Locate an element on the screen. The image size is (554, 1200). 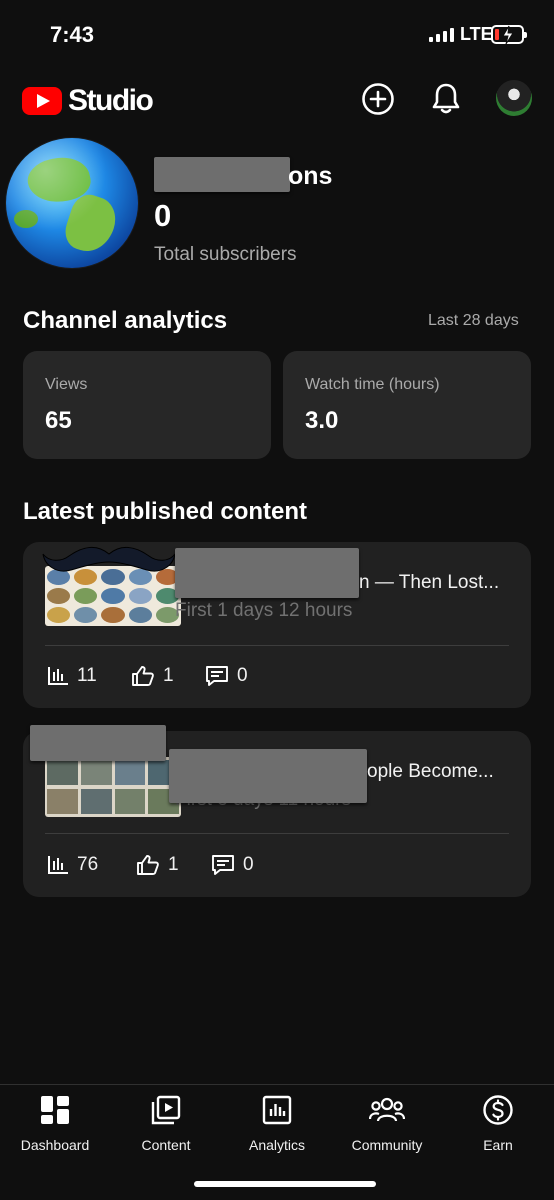
analytics-title: Channel analytics is located at coordinates (125, 320).